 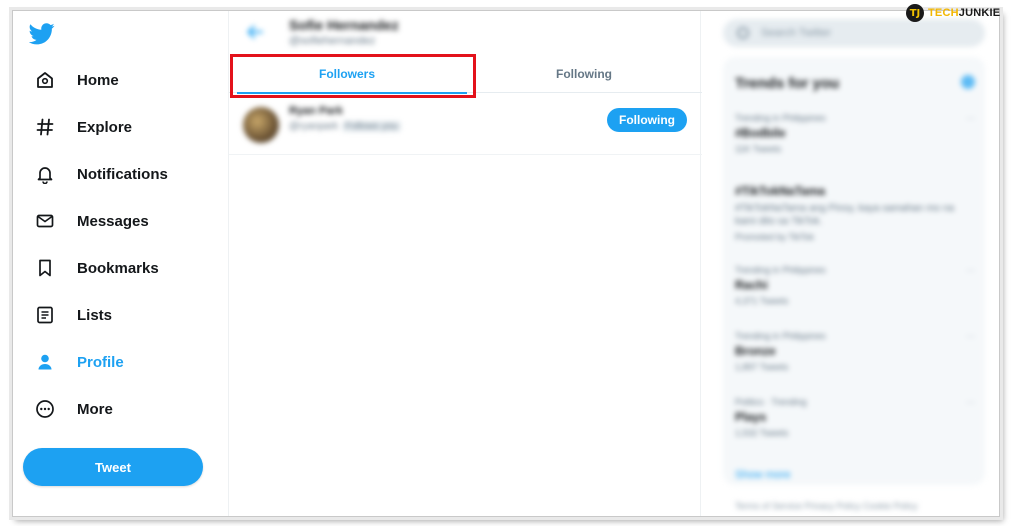 I want to click on person-icon, so click(x=45, y=362).